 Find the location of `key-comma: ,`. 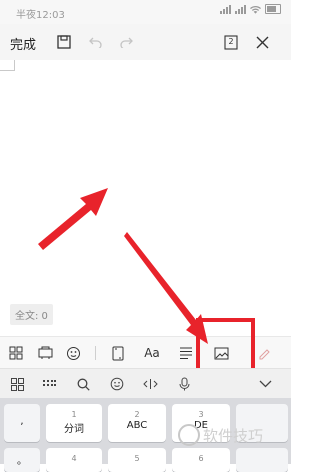

key-comma: , is located at coordinates (22, 423).